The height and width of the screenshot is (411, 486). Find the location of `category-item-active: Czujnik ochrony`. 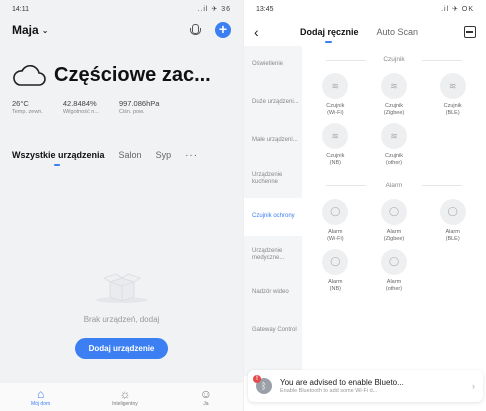

category-item-active: Czujnik ochrony is located at coordinates (273, 217).